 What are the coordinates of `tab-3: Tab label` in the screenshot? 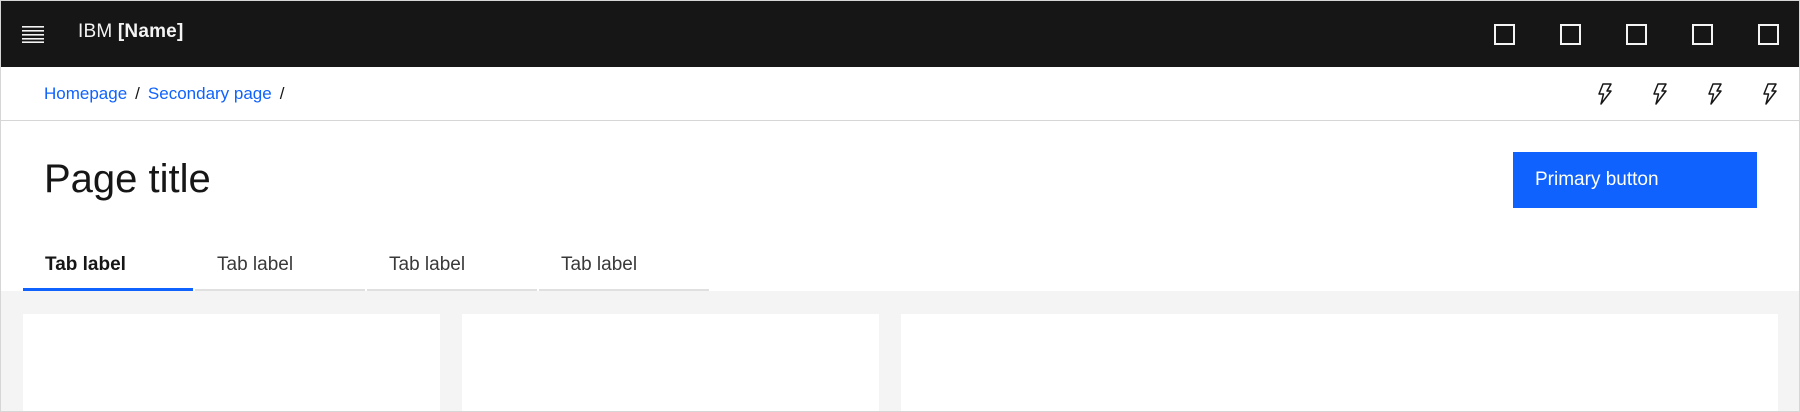 It's located at (452, 265).